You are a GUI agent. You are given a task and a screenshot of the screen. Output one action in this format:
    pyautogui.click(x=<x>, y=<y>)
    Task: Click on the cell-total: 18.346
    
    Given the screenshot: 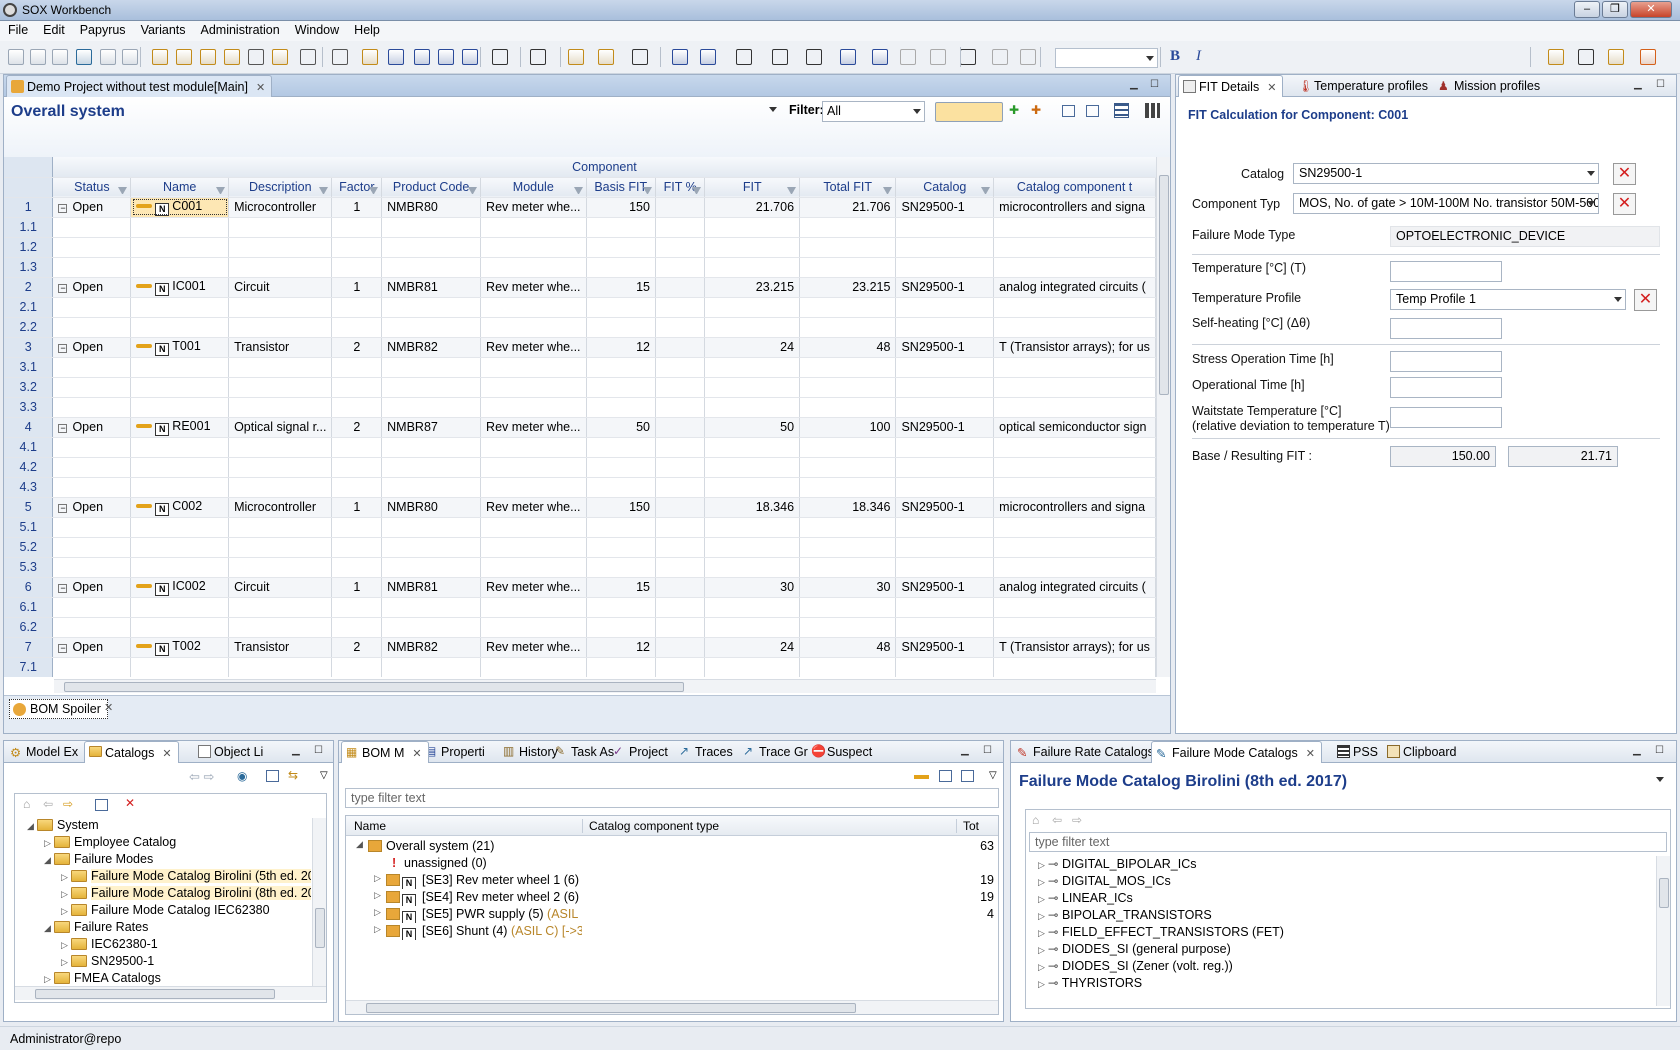 What is the action you would take?
    pyautogui.click(x=848, y=507)
    